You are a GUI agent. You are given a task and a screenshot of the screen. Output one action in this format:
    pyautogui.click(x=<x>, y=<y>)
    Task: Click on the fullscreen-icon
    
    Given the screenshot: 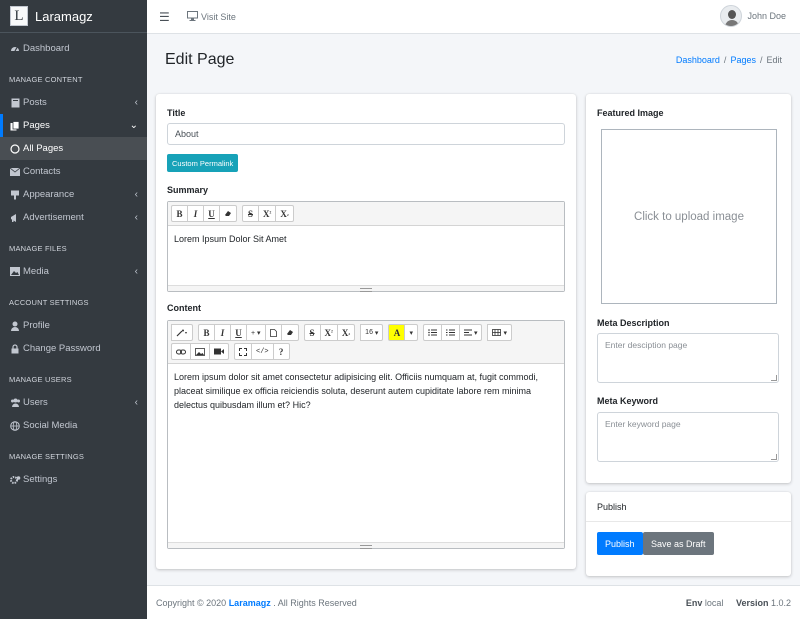 What is the action you would take?
    pyautogui.click(x=243, y=351)
    